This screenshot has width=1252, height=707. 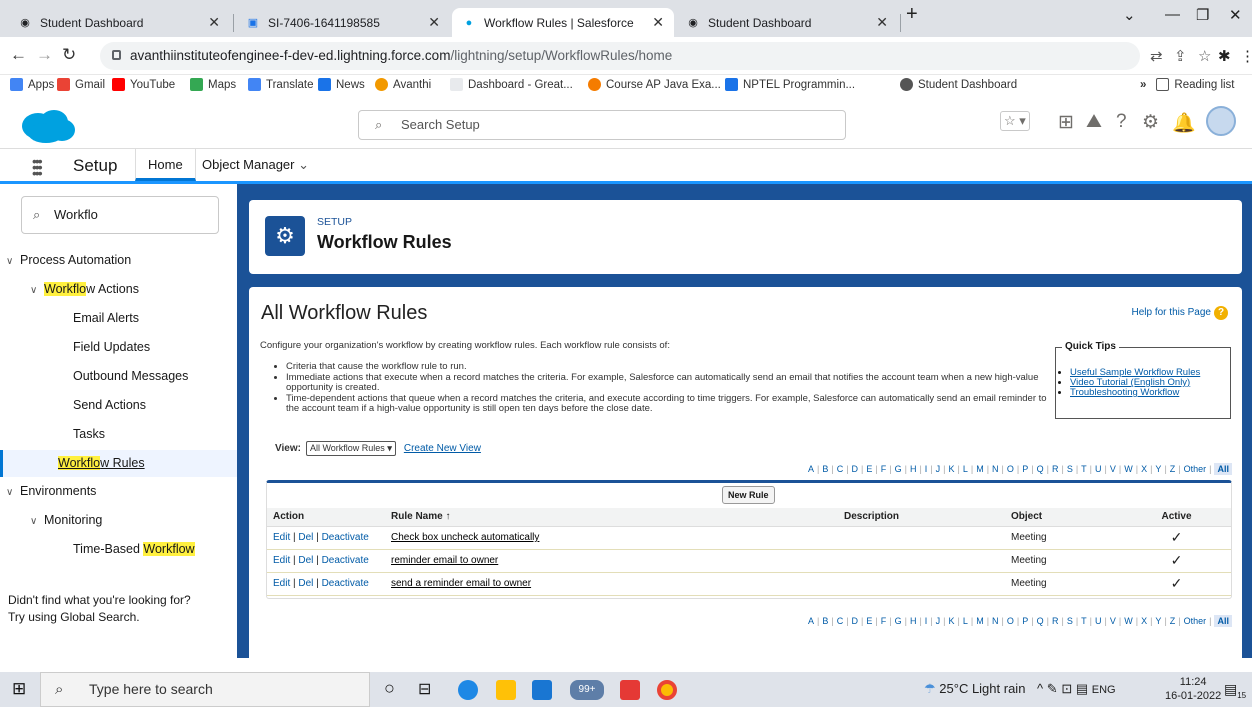 What do you see at coordinates (898, 621) in the screenshot?
I see `alphabet-filter-link: G` at bounding box center [898, 621].